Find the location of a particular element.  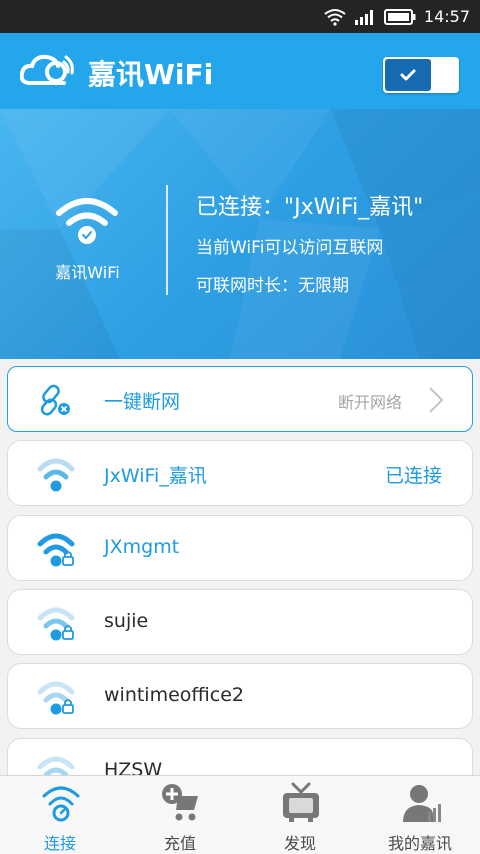

connected-wifi-icon is located at coordinates (87, 221).